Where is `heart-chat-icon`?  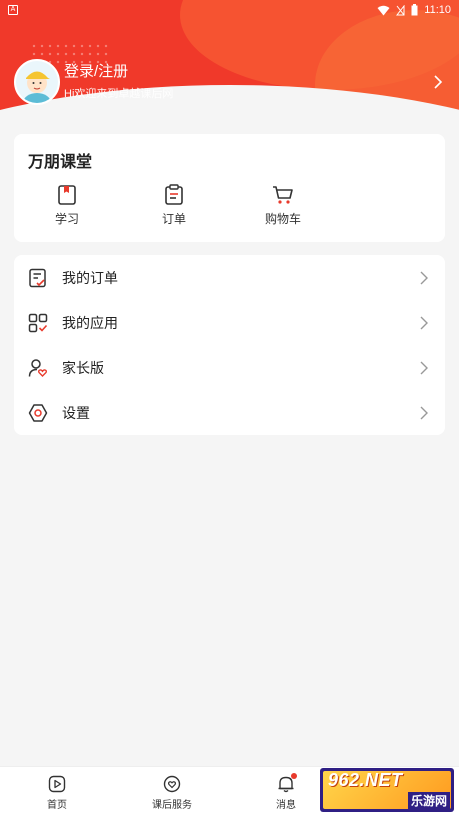
heart-chat-icon is located at coordinates (172, 784).